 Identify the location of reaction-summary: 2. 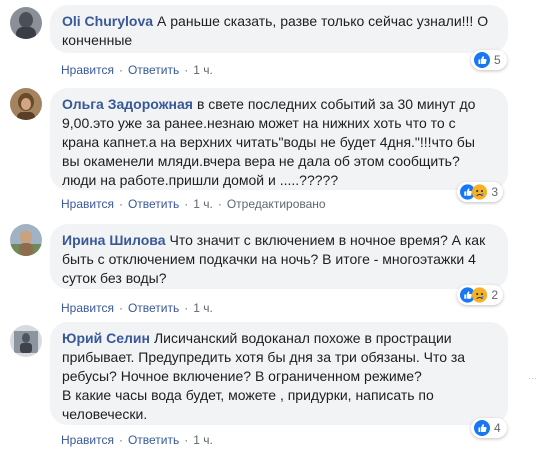
(480, 295).